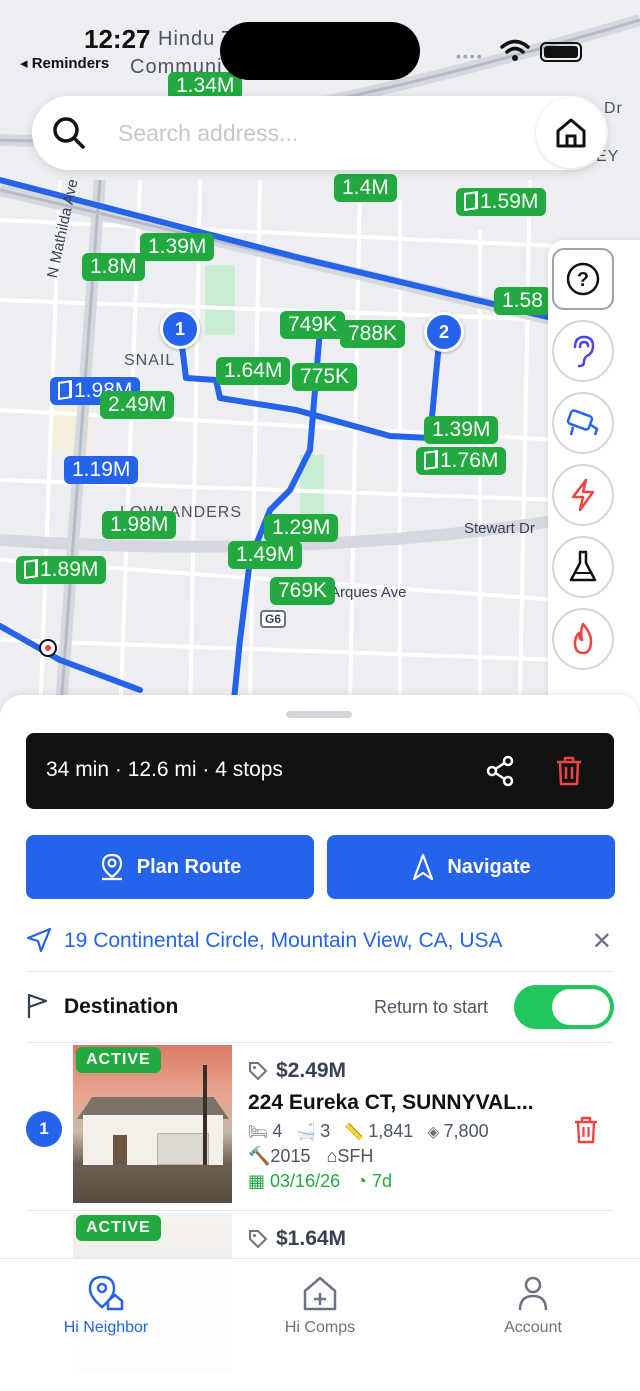  I want to click on price-pin: 1.29M, so click(301, 528).